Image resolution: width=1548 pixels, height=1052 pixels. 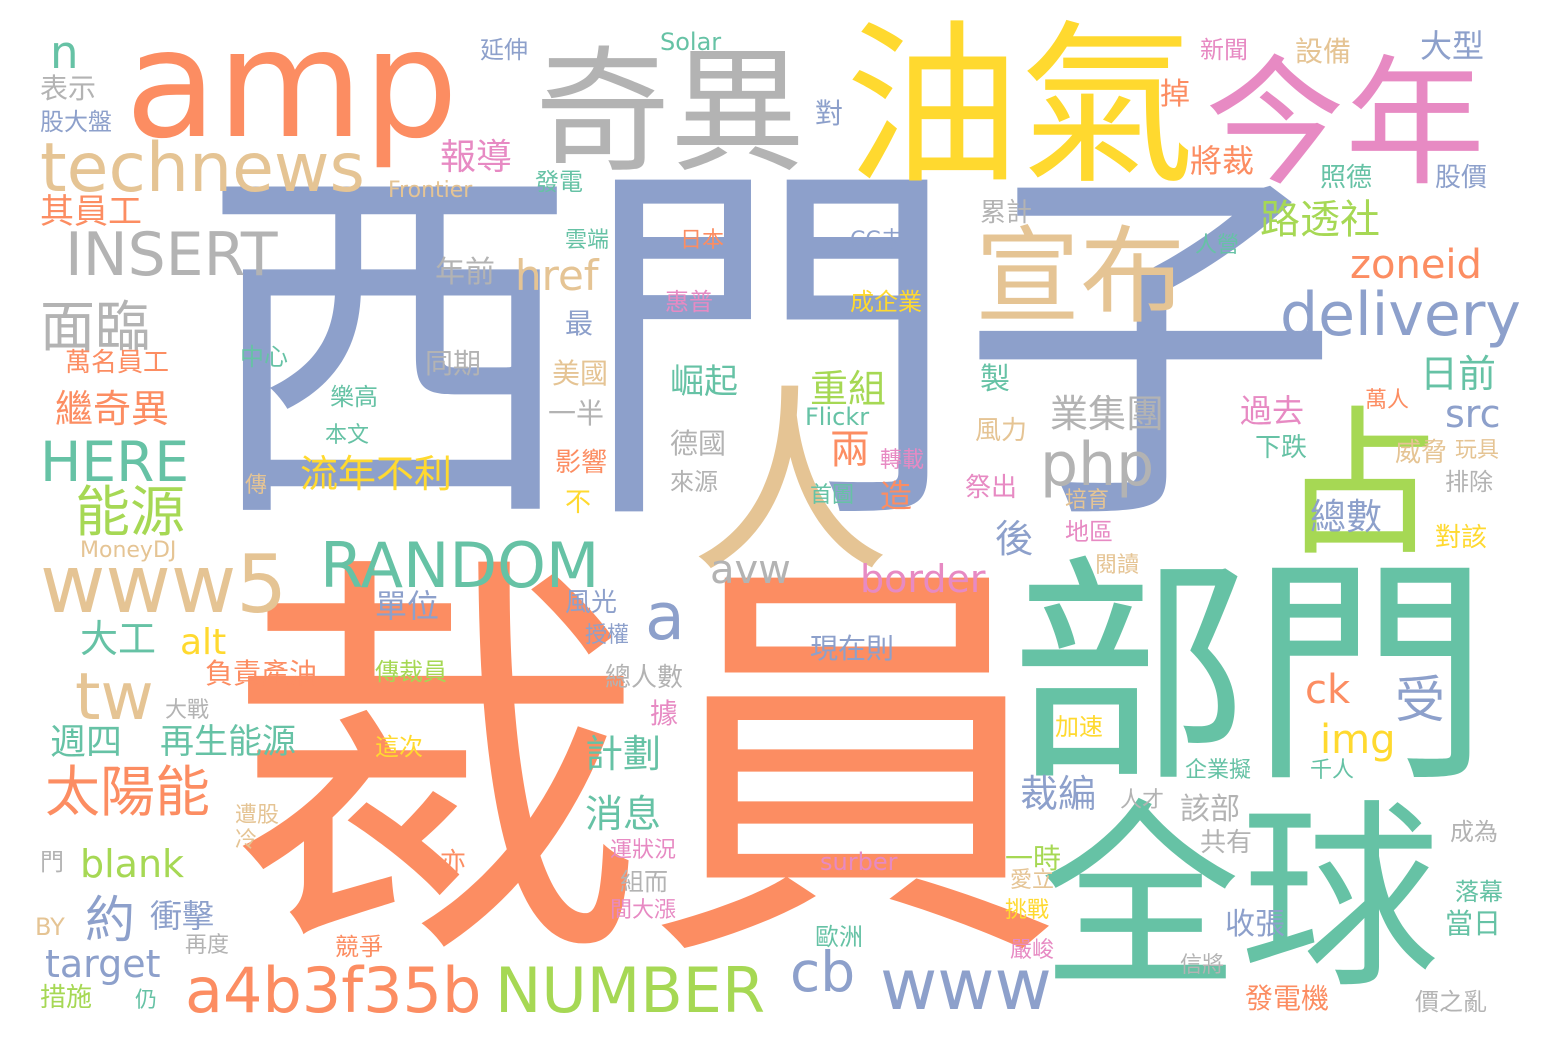 I want to click on cloud-word: 雲端, so click(x=587, y=240).